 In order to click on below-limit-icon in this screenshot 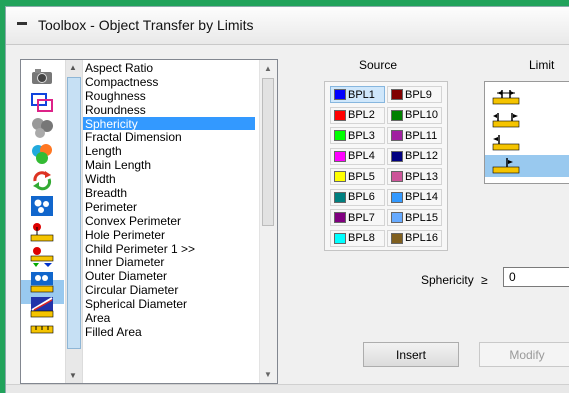, I will do `click(527, 143)`.